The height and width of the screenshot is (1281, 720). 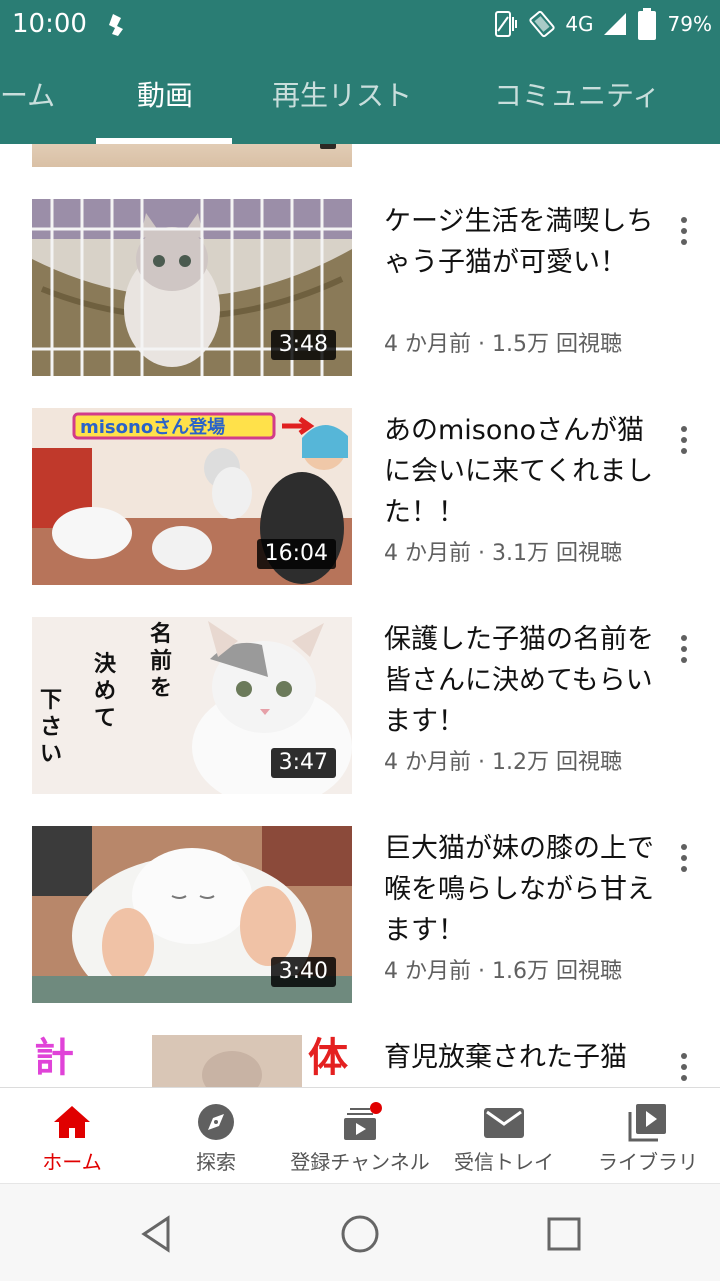 What do you see at coordinates (54, 1058) in the screenshot?
I see `thumbnail-text: 計` at bounding box center [54, 1058].